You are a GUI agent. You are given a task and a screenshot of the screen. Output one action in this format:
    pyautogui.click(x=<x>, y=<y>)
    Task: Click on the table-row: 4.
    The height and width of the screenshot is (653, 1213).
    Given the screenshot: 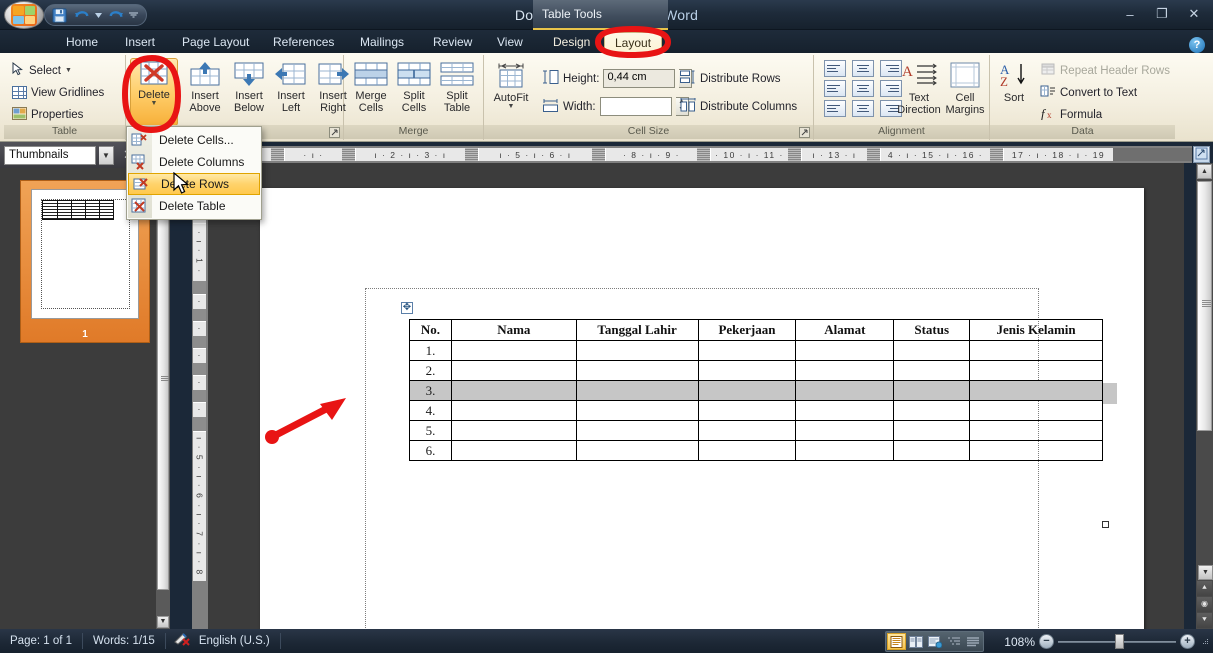 What is the action you would take?
    pyautogui.click(x=756, y=410)
    